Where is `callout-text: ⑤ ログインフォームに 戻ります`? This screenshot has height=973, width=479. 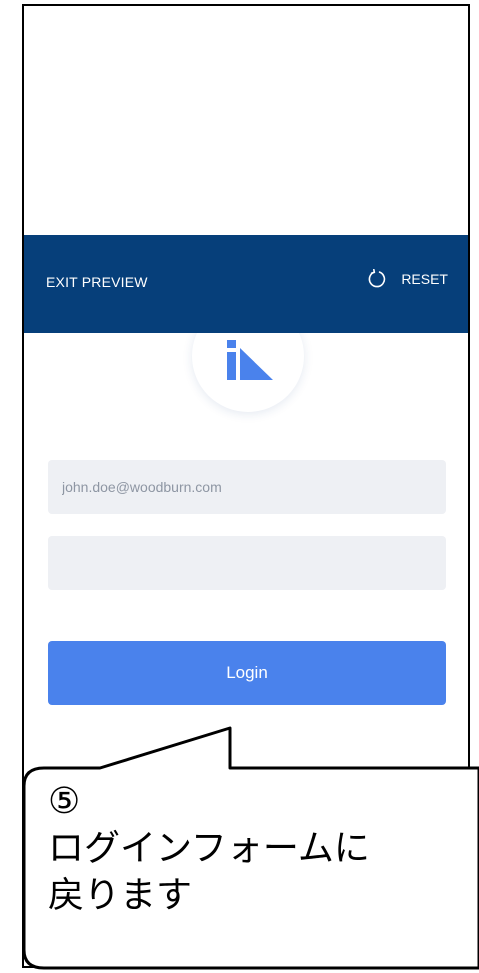 callout-text: ⑤ ログインフォームに 戻ります is located at coordinates (263, 848).